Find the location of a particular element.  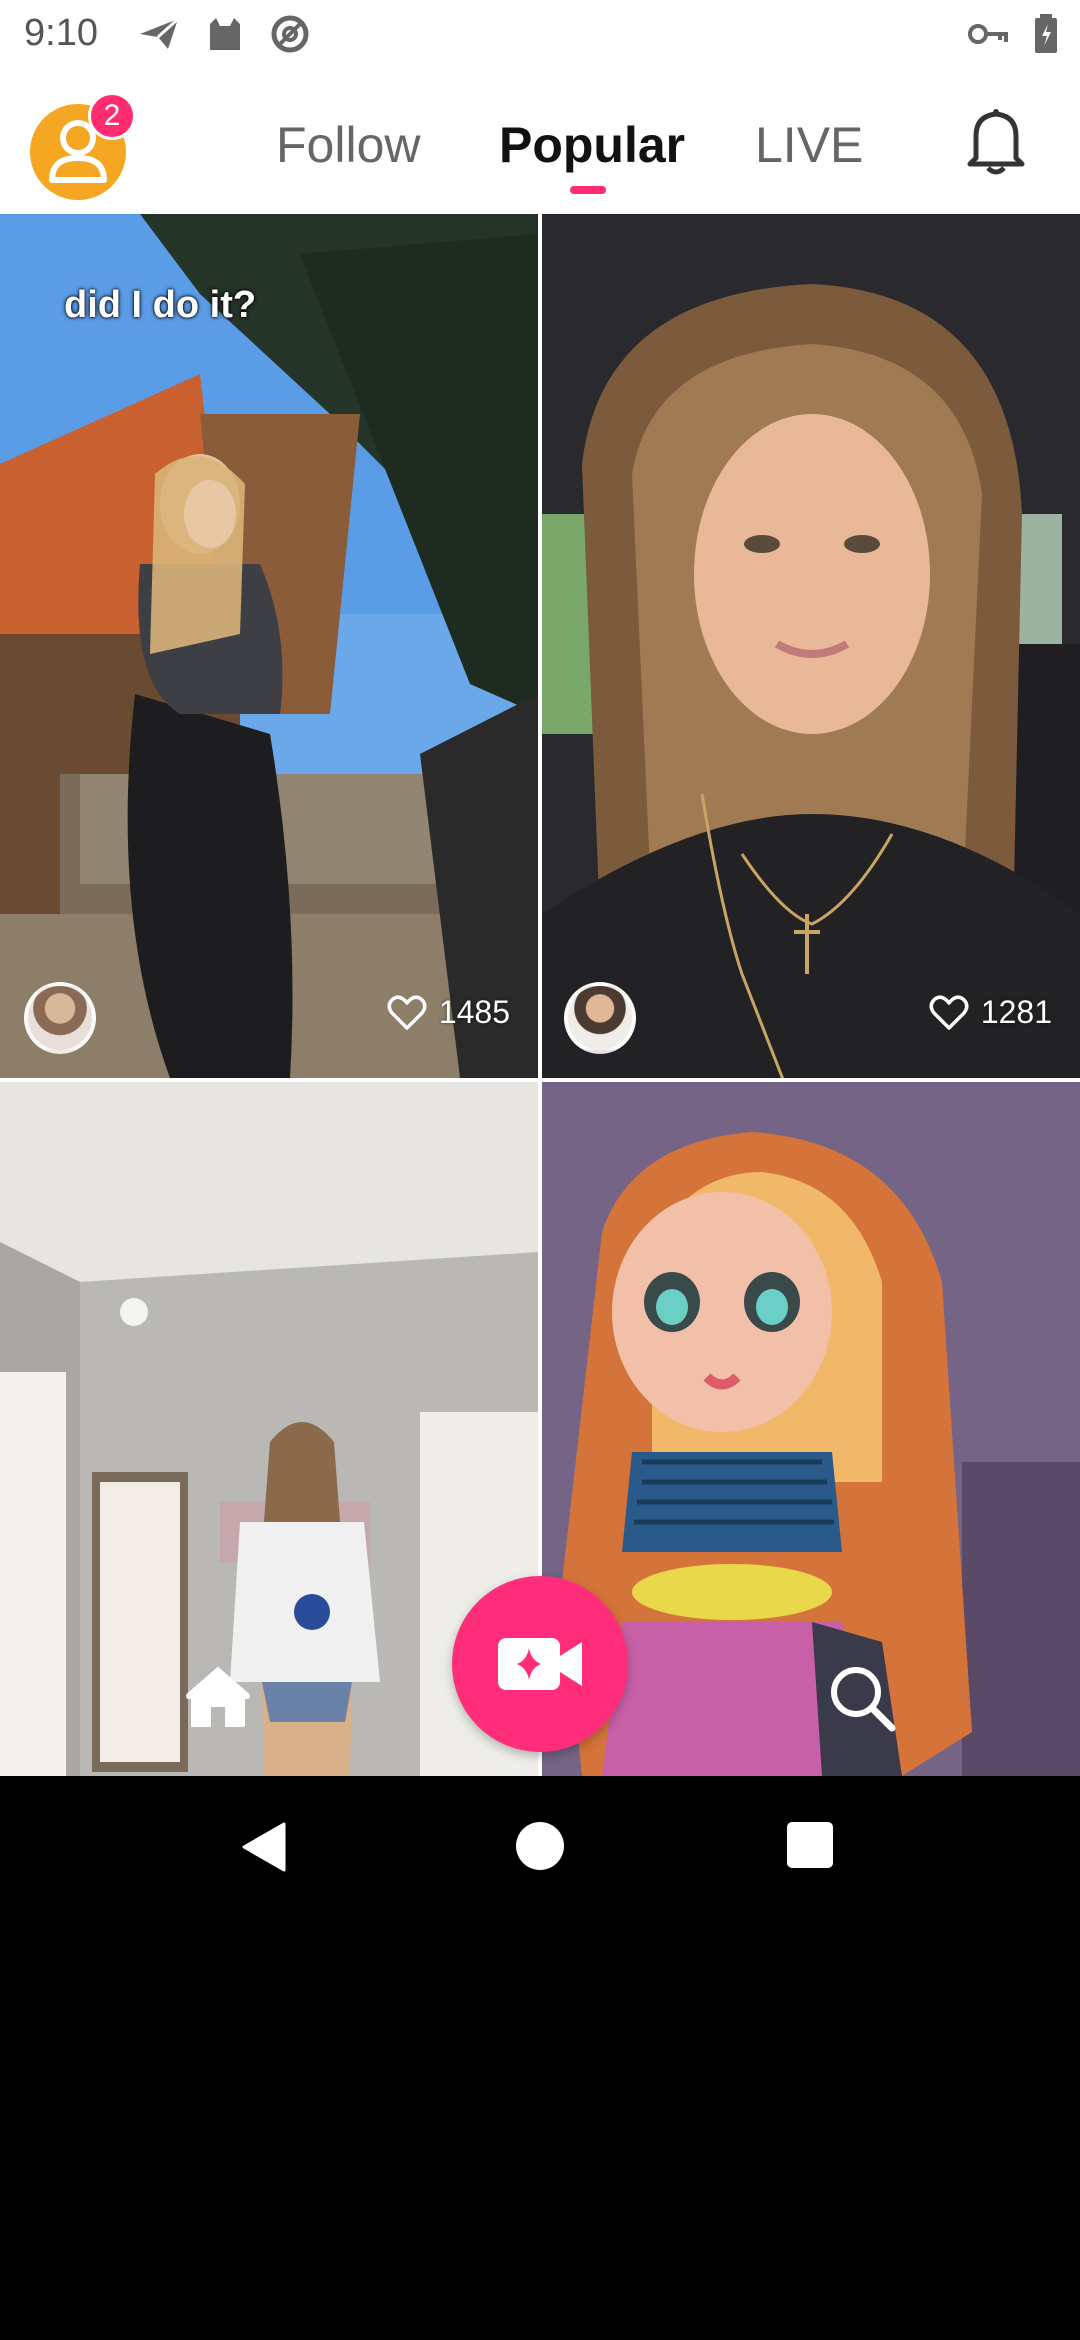

feed-tabs: Follow Popular LIVE is located at coordinates (540, 143).